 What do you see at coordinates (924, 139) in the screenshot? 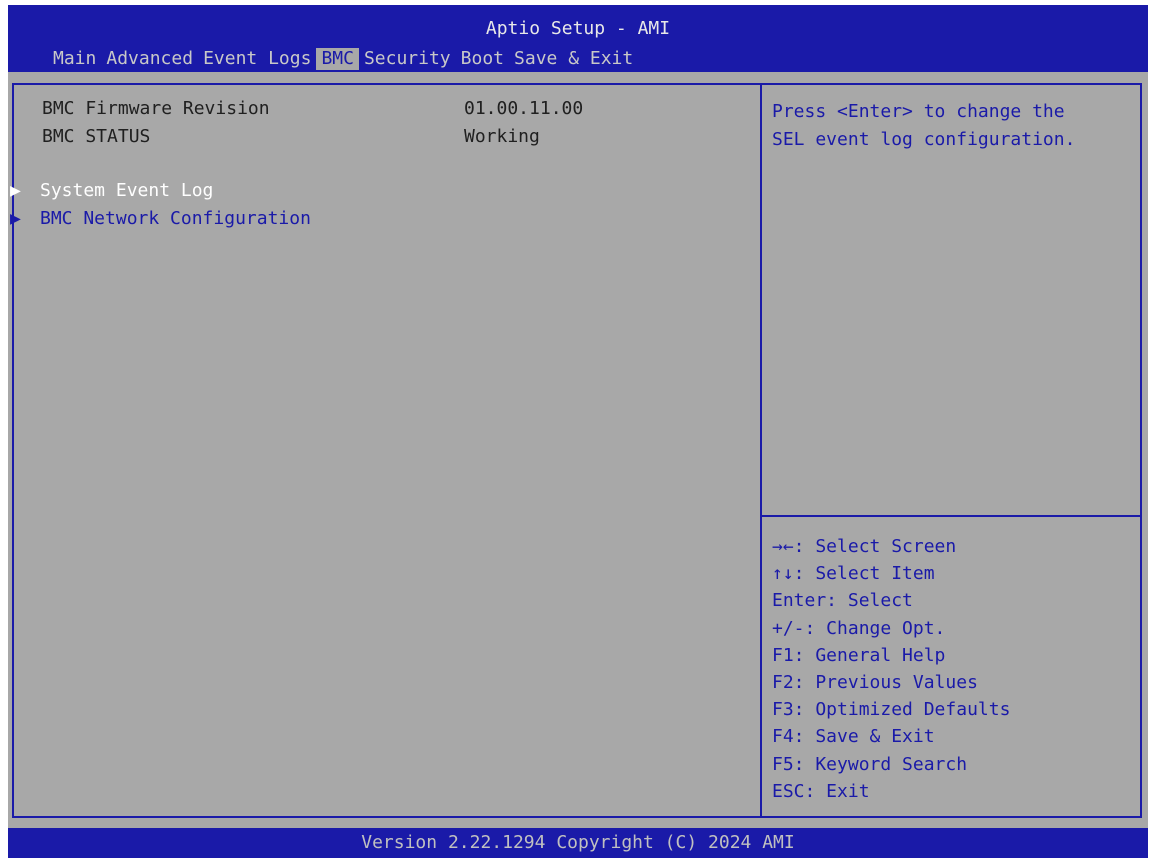
I see `help-line: SEL event log configuration.` at bounding box center [924, 139].